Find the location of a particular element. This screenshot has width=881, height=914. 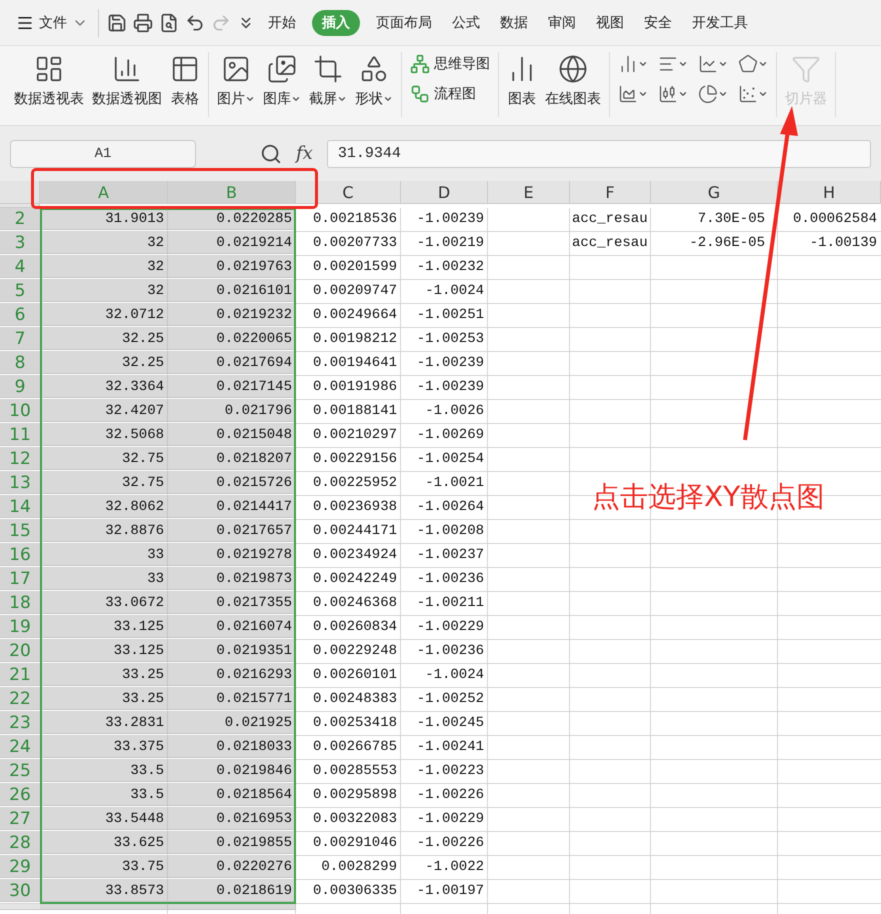

table-cell-text: 0.00188141 is located at coordinates (355, 411).